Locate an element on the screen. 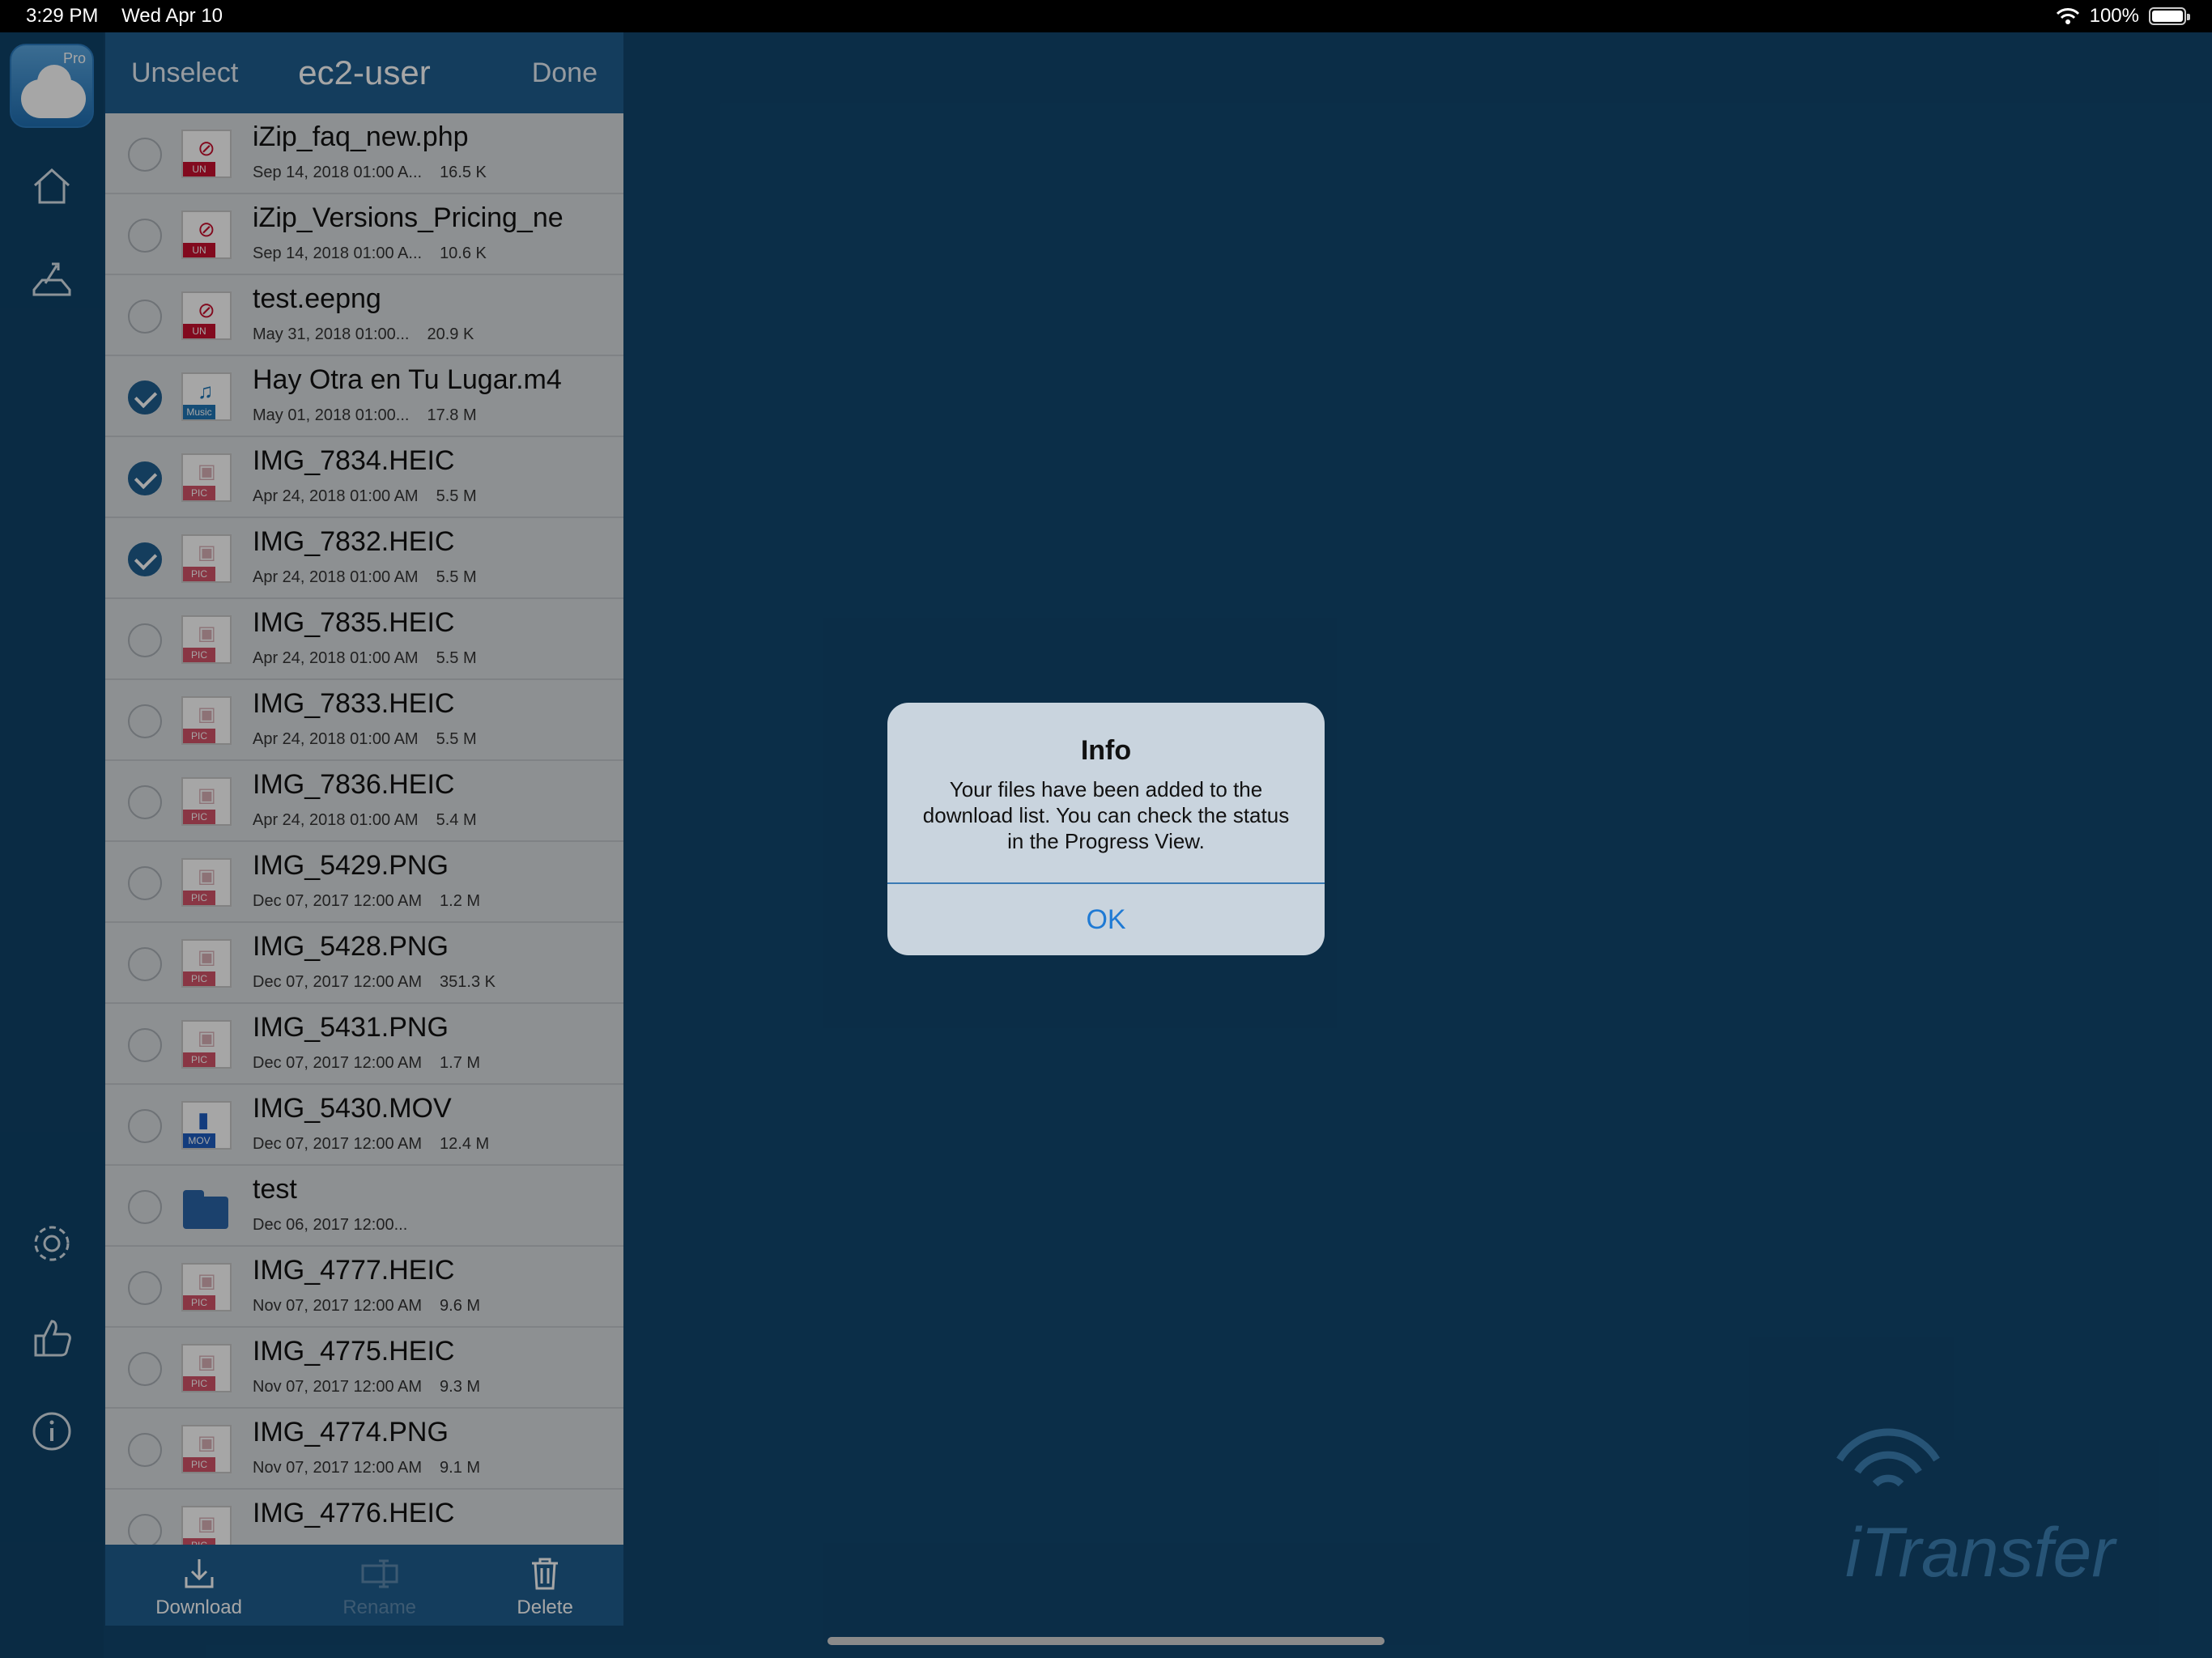 Image resolution: width=2212 pixels, height=1658 pixels. wifi-watermark-icon is located at coordinates (1888, 1457).